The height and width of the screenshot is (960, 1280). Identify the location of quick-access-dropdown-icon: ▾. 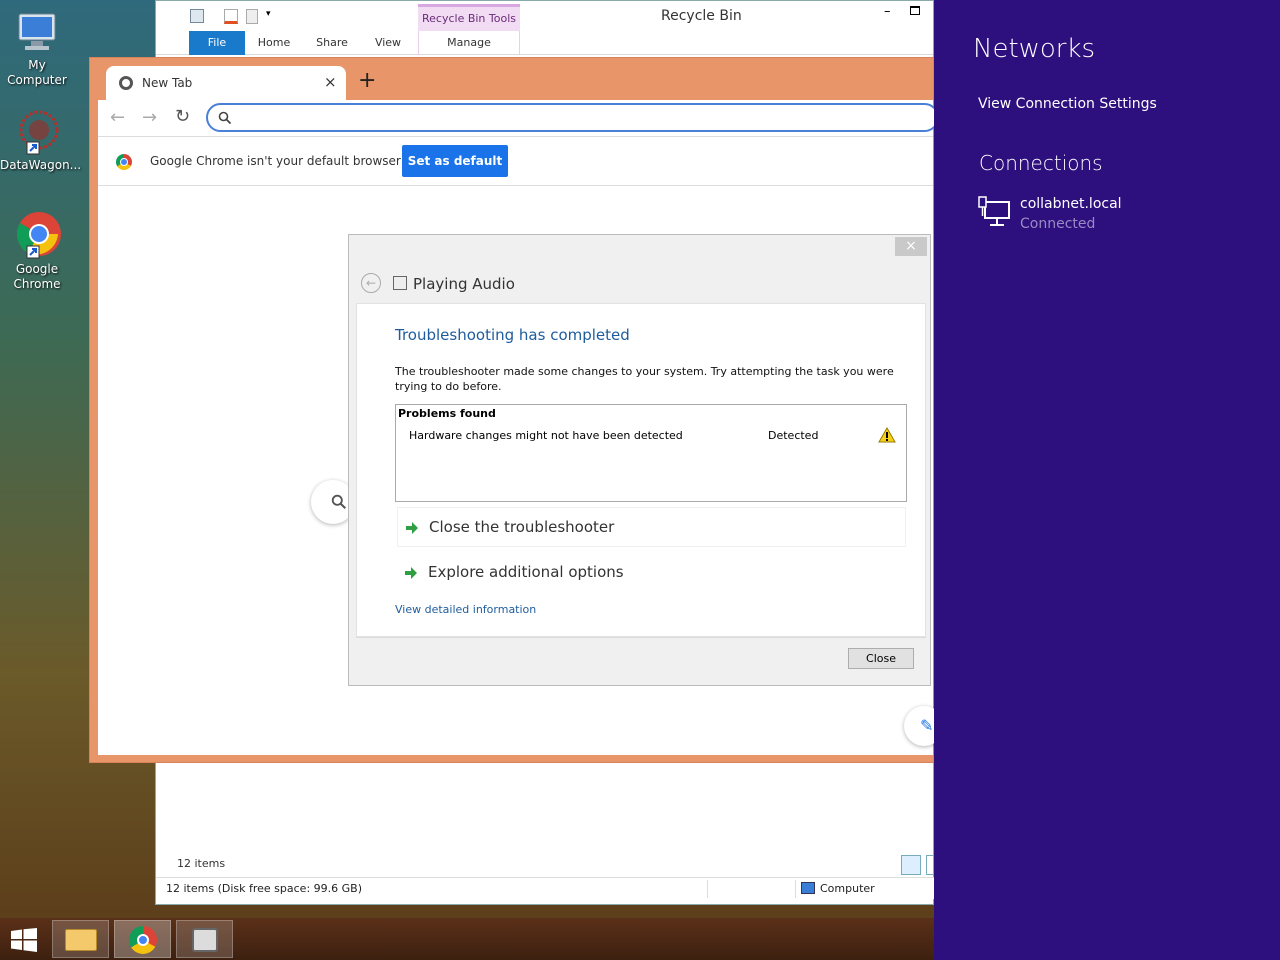
(268, 14).